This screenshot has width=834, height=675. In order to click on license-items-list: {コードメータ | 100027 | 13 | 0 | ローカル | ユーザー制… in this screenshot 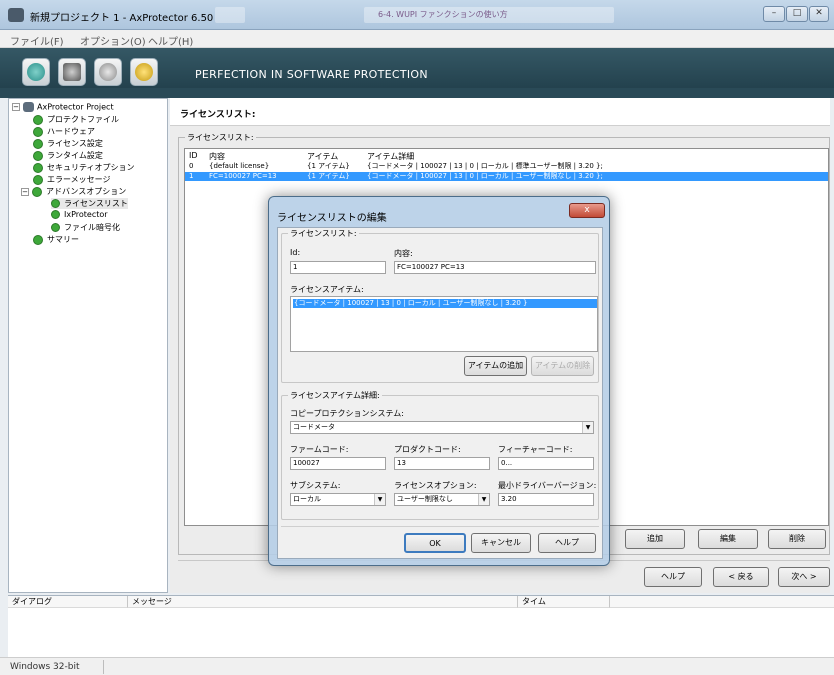, I will do `click(444, 324)`.